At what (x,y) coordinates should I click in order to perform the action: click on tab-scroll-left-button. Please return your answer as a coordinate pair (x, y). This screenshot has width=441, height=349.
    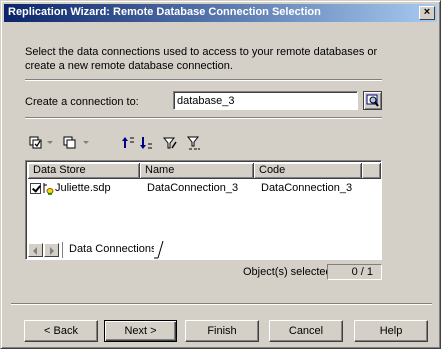
    Looking at the image, I should click on (35, 250).